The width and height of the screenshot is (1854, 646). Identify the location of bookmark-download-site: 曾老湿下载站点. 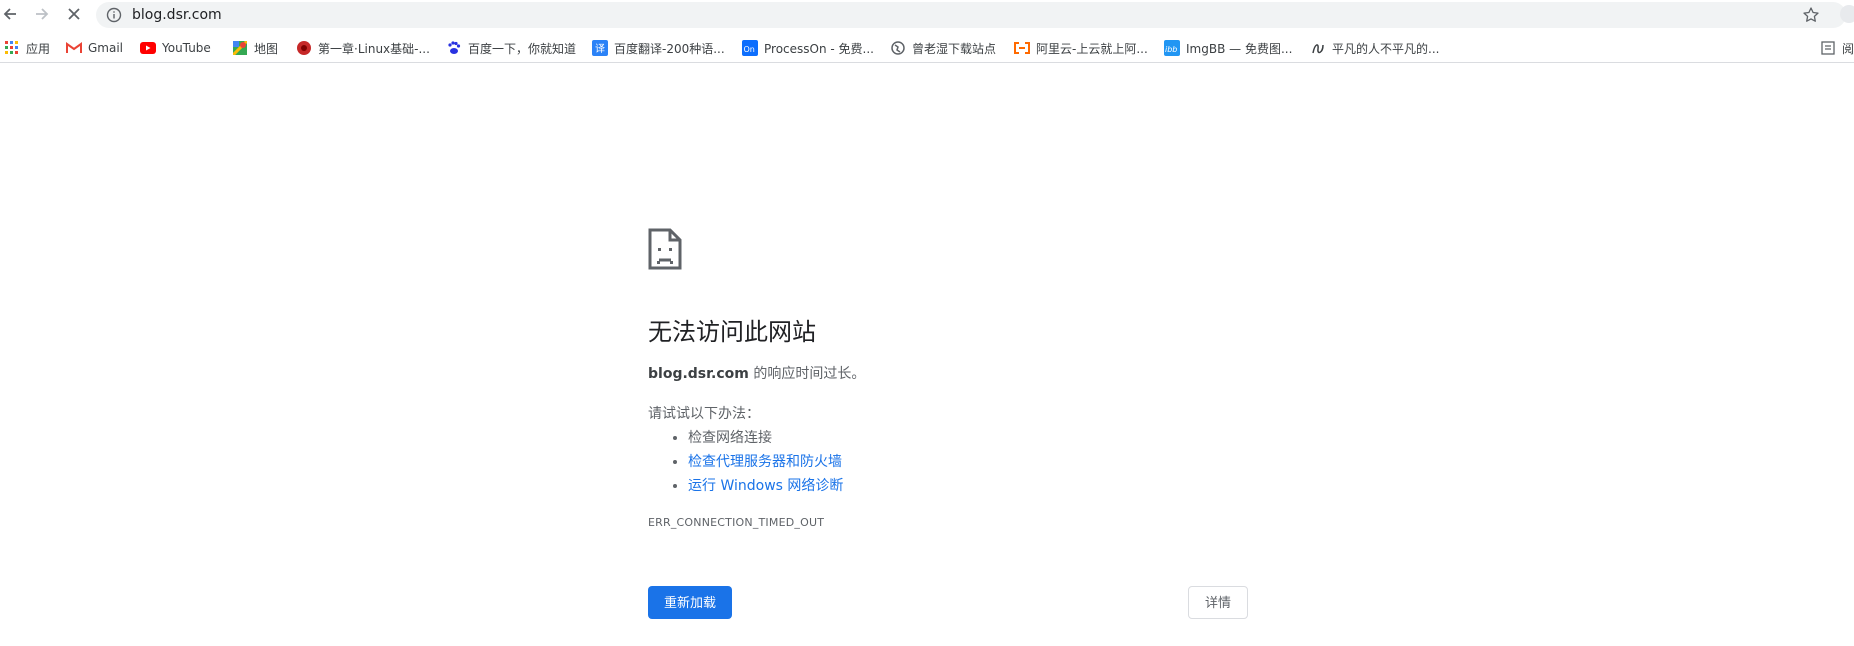
(943, 48).